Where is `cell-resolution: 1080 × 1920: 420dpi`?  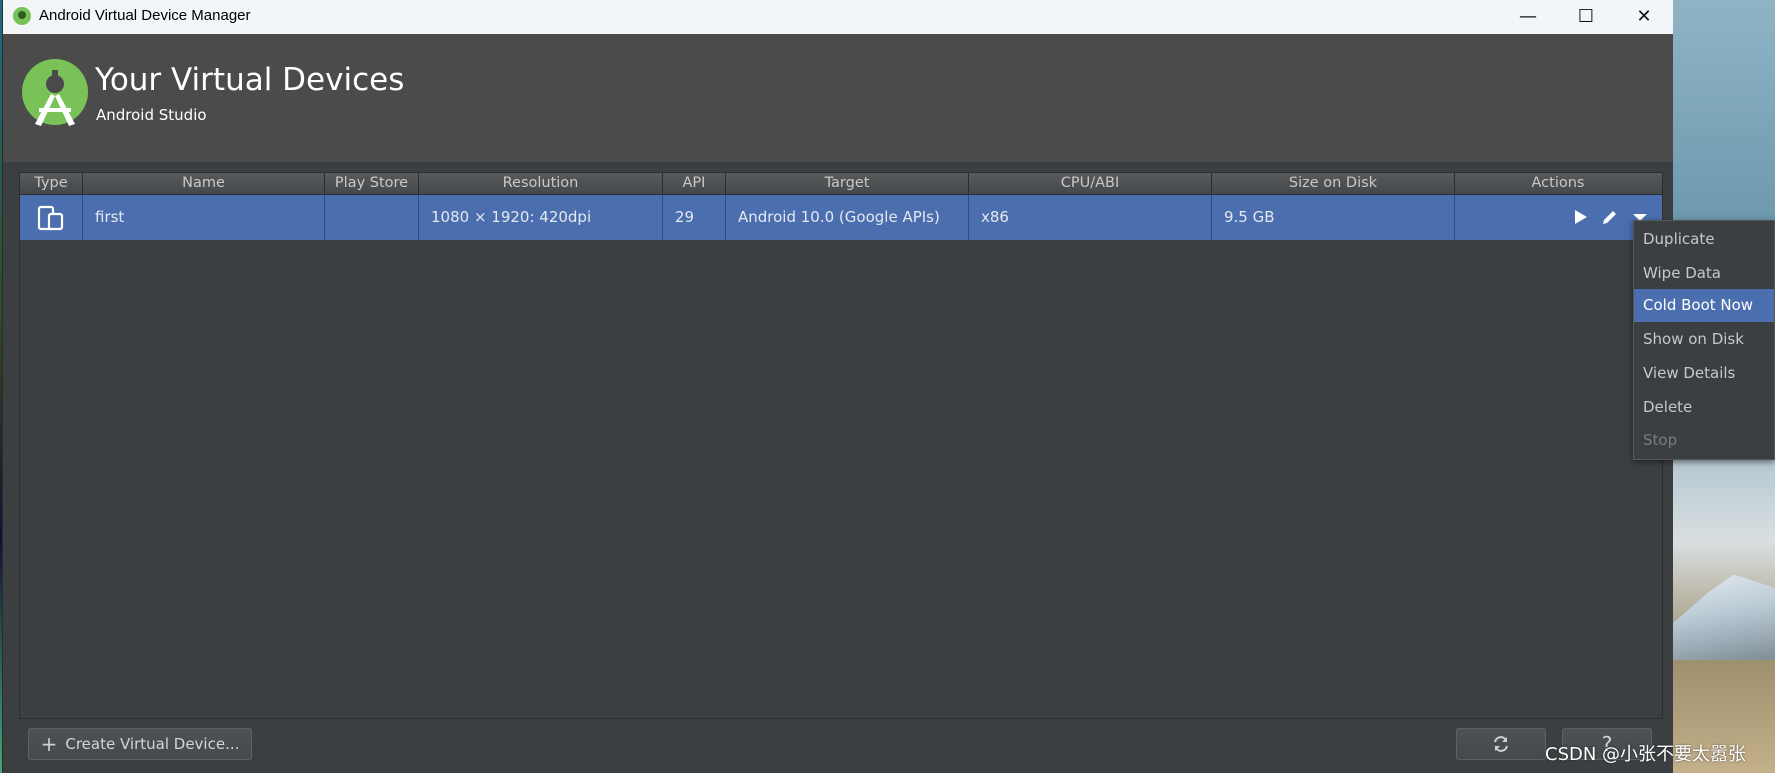
cell-resolution: 1080 × 1920: 420dpi is located at coordinates (541, 217).